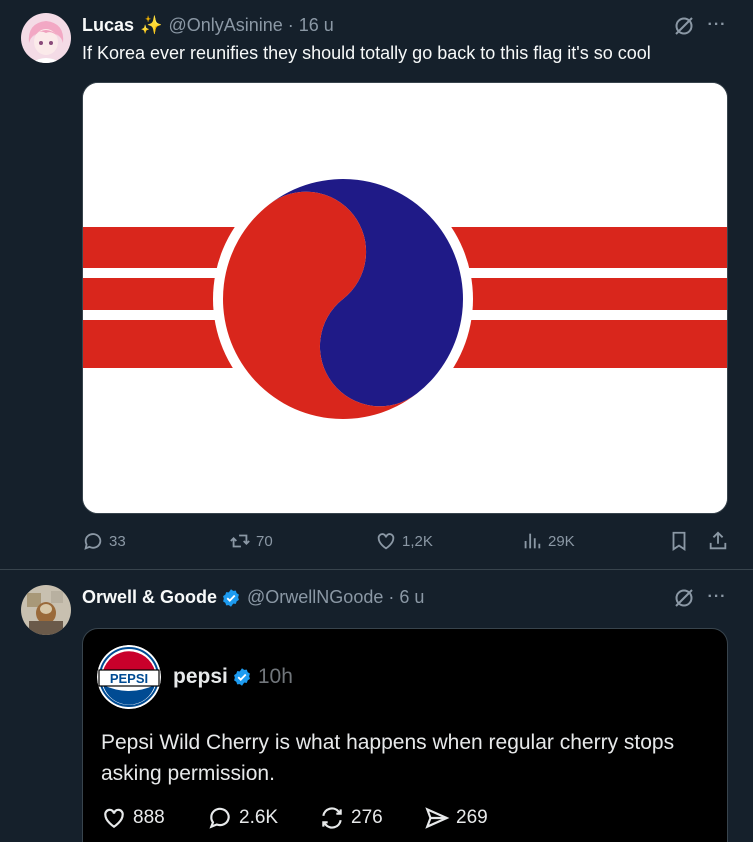 The width and height of the screenshot is (753, 842). I want to click on reply-count: 33, so click(117, 541).